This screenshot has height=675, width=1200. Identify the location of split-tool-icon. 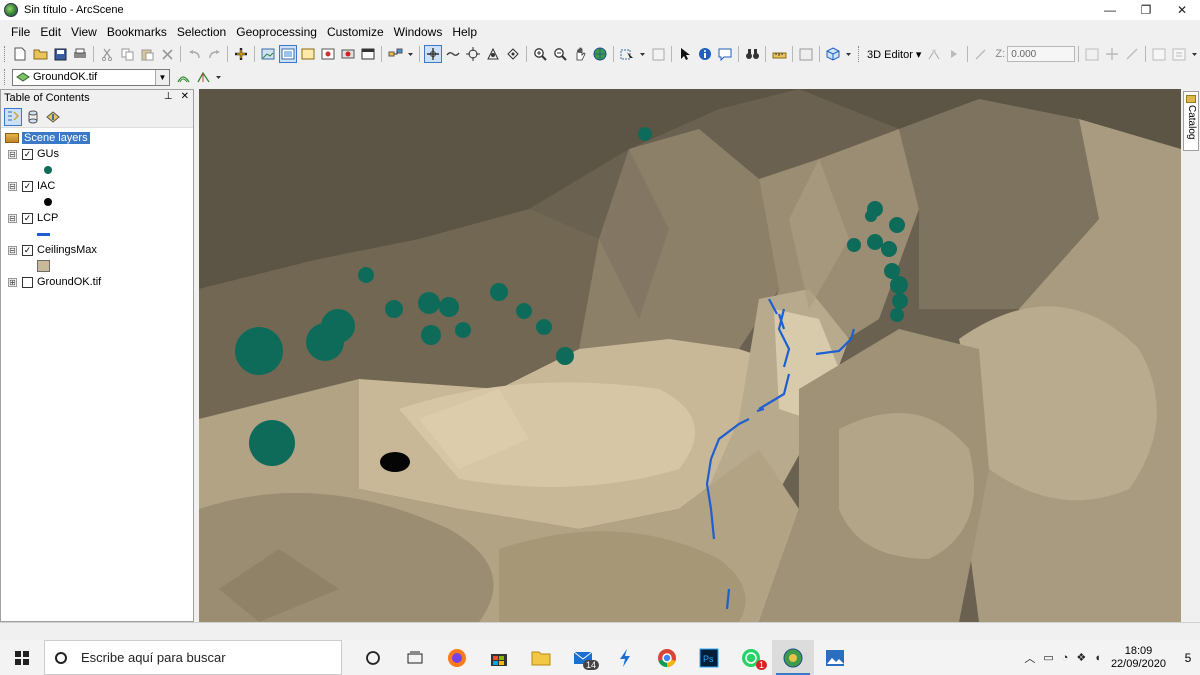
(1092, 54).